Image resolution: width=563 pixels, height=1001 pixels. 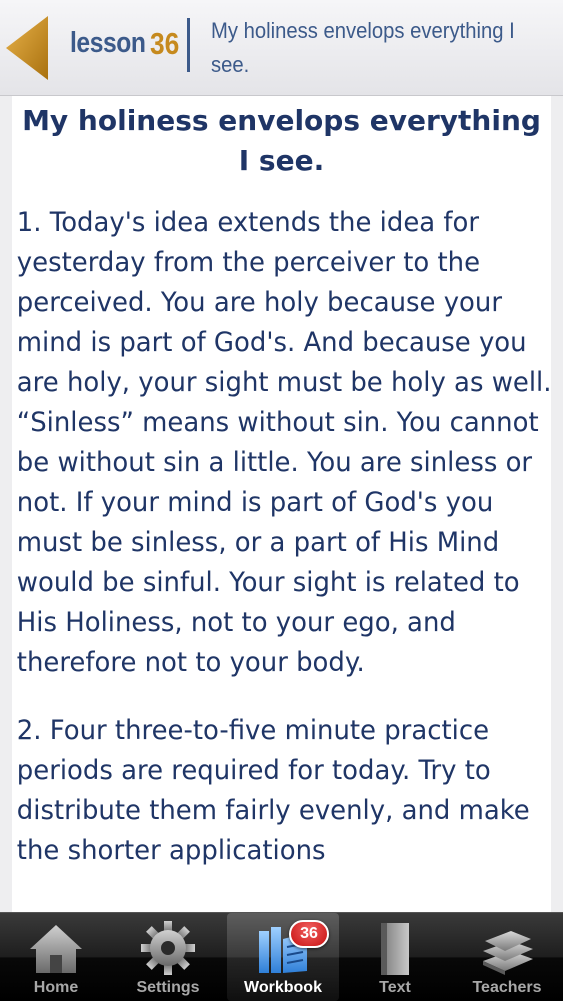 I want to click on tab-label: Settings, so click(x=168, y=987).